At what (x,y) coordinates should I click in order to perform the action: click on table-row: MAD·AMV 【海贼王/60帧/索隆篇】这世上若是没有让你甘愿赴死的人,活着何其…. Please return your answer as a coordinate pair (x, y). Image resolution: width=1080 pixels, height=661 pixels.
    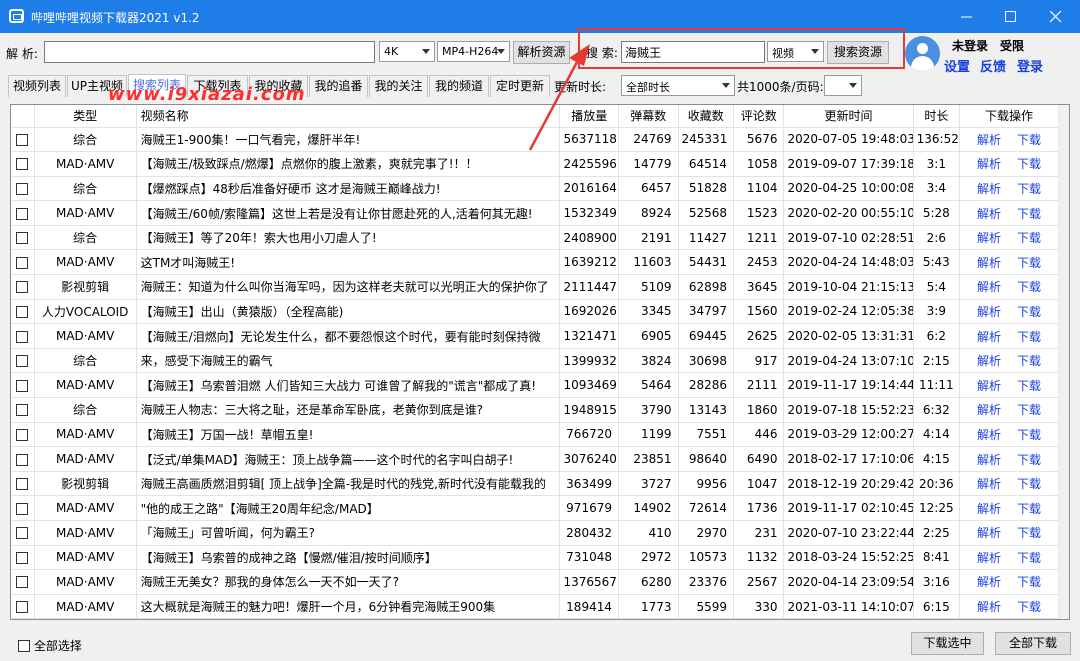
    Looking at the image, I should click on (535, 213).